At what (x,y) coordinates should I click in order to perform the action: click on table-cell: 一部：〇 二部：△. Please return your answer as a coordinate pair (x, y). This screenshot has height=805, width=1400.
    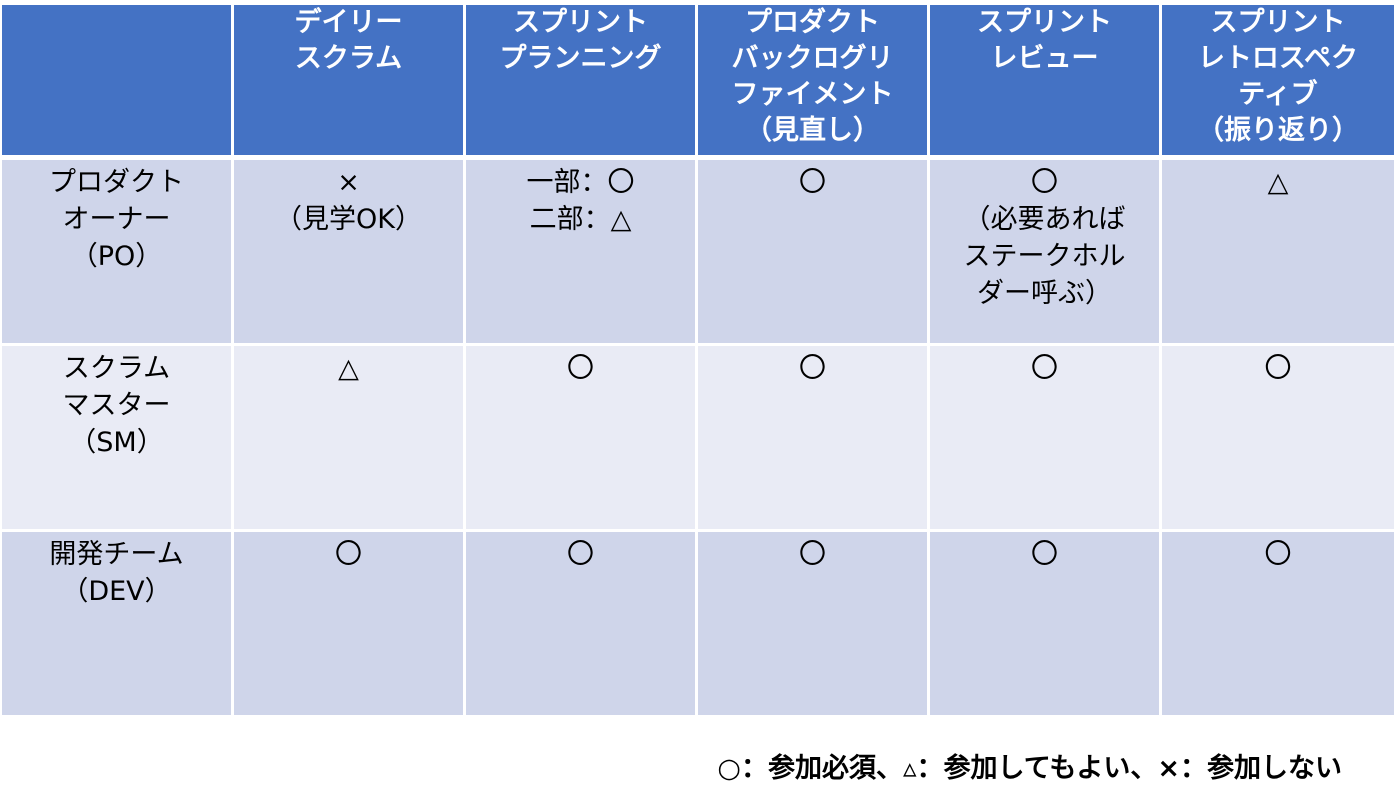
    Looking at the image, I should click on (582, 253).